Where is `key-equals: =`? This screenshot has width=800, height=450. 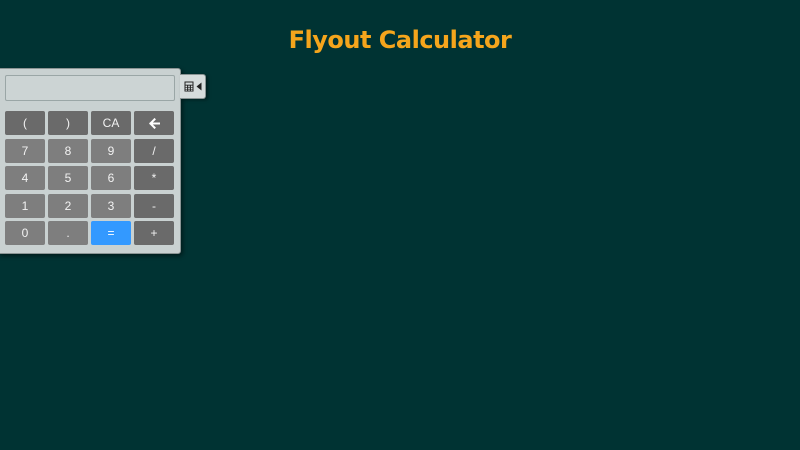
key-equals: = is located at coordinates (111, 233).